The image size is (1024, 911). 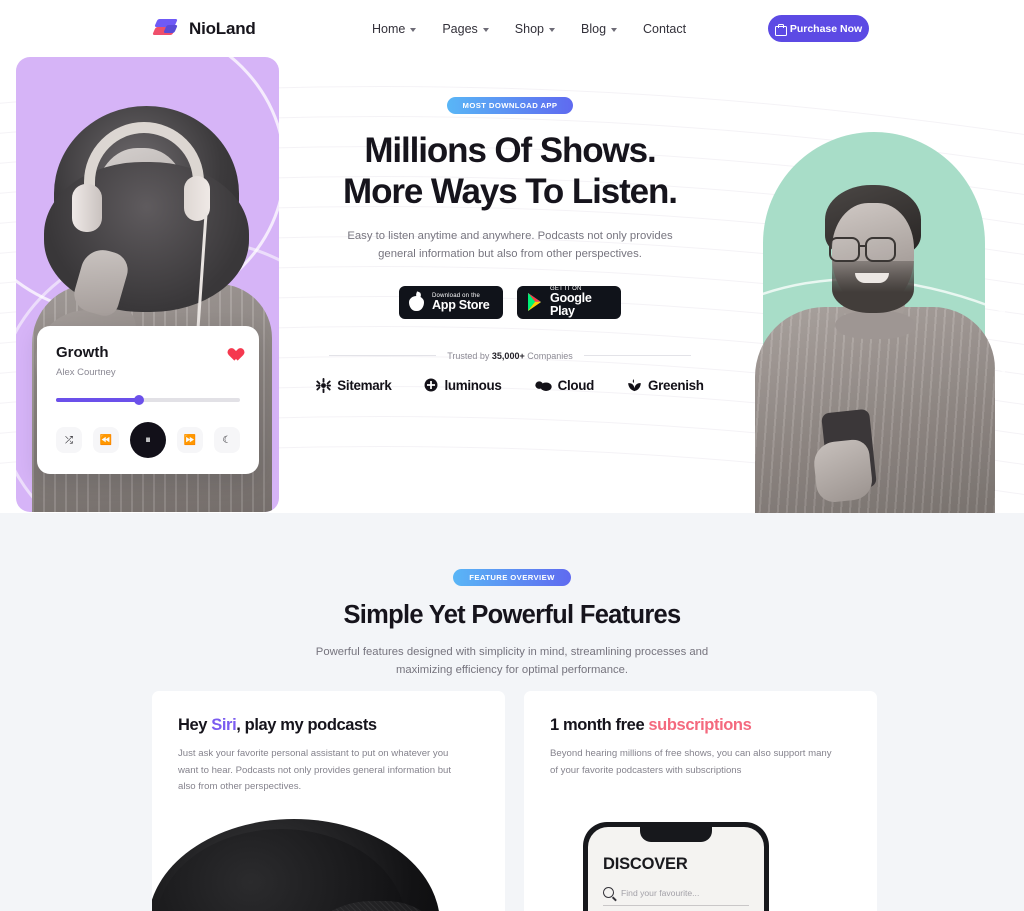 I want to click on shopping-bag-icon, so click(x=780, y=29).